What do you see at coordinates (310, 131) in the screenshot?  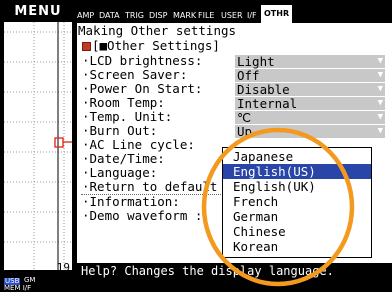 I see `setting-burn-out-select: Up ▼` at bounding box center [310, 131].